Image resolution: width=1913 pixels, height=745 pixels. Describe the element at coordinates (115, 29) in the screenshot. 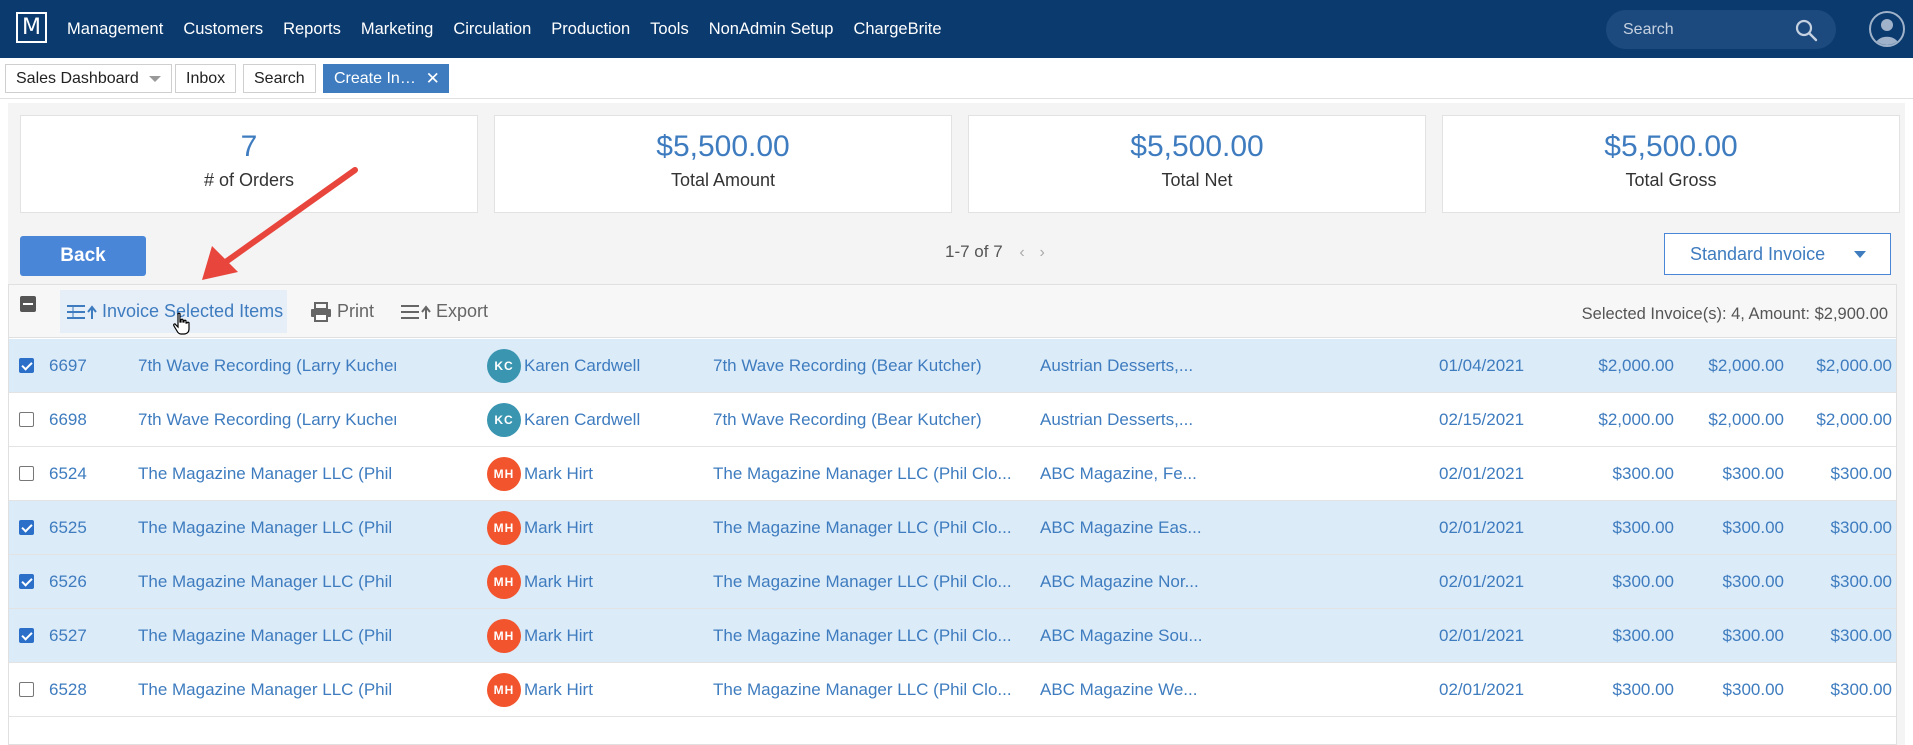

I see `menu-management: Management` at that location.